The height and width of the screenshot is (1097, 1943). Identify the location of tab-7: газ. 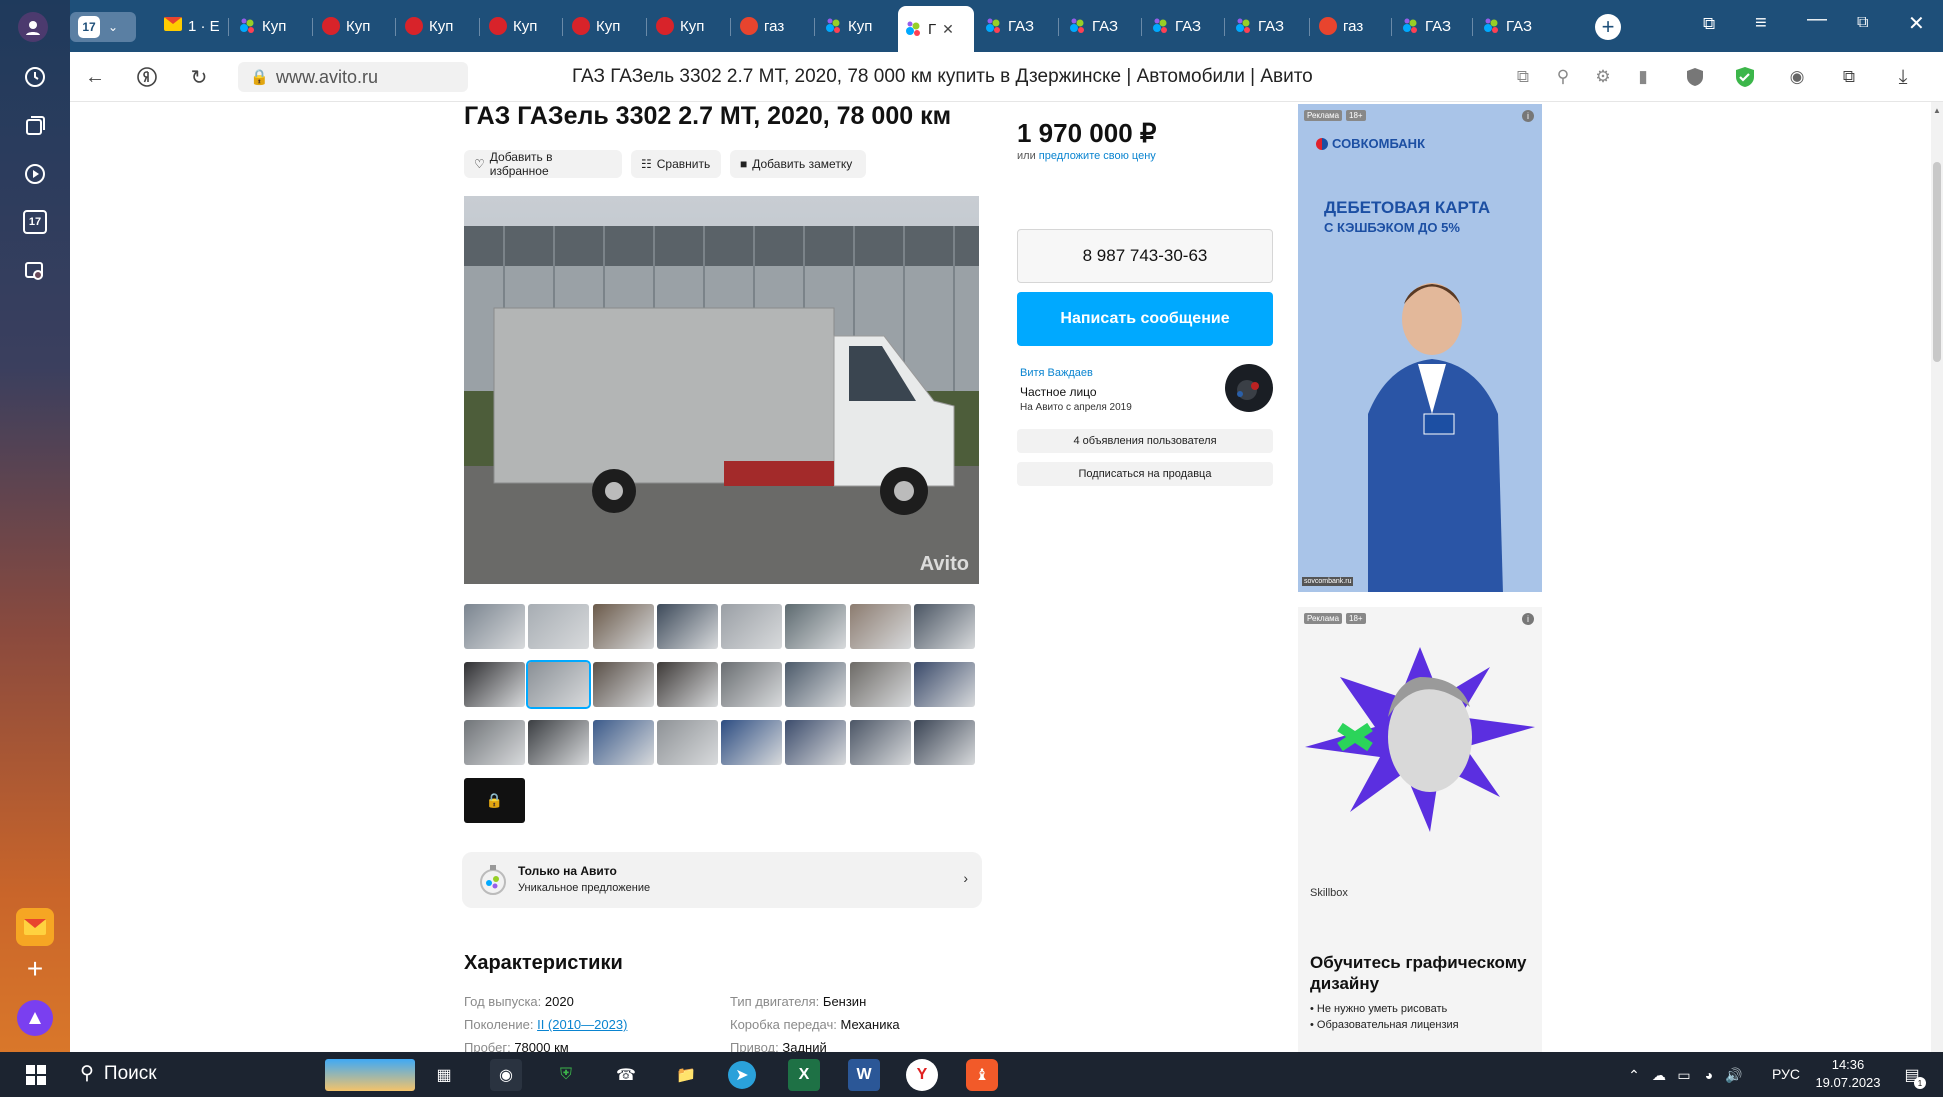
(771, 26).